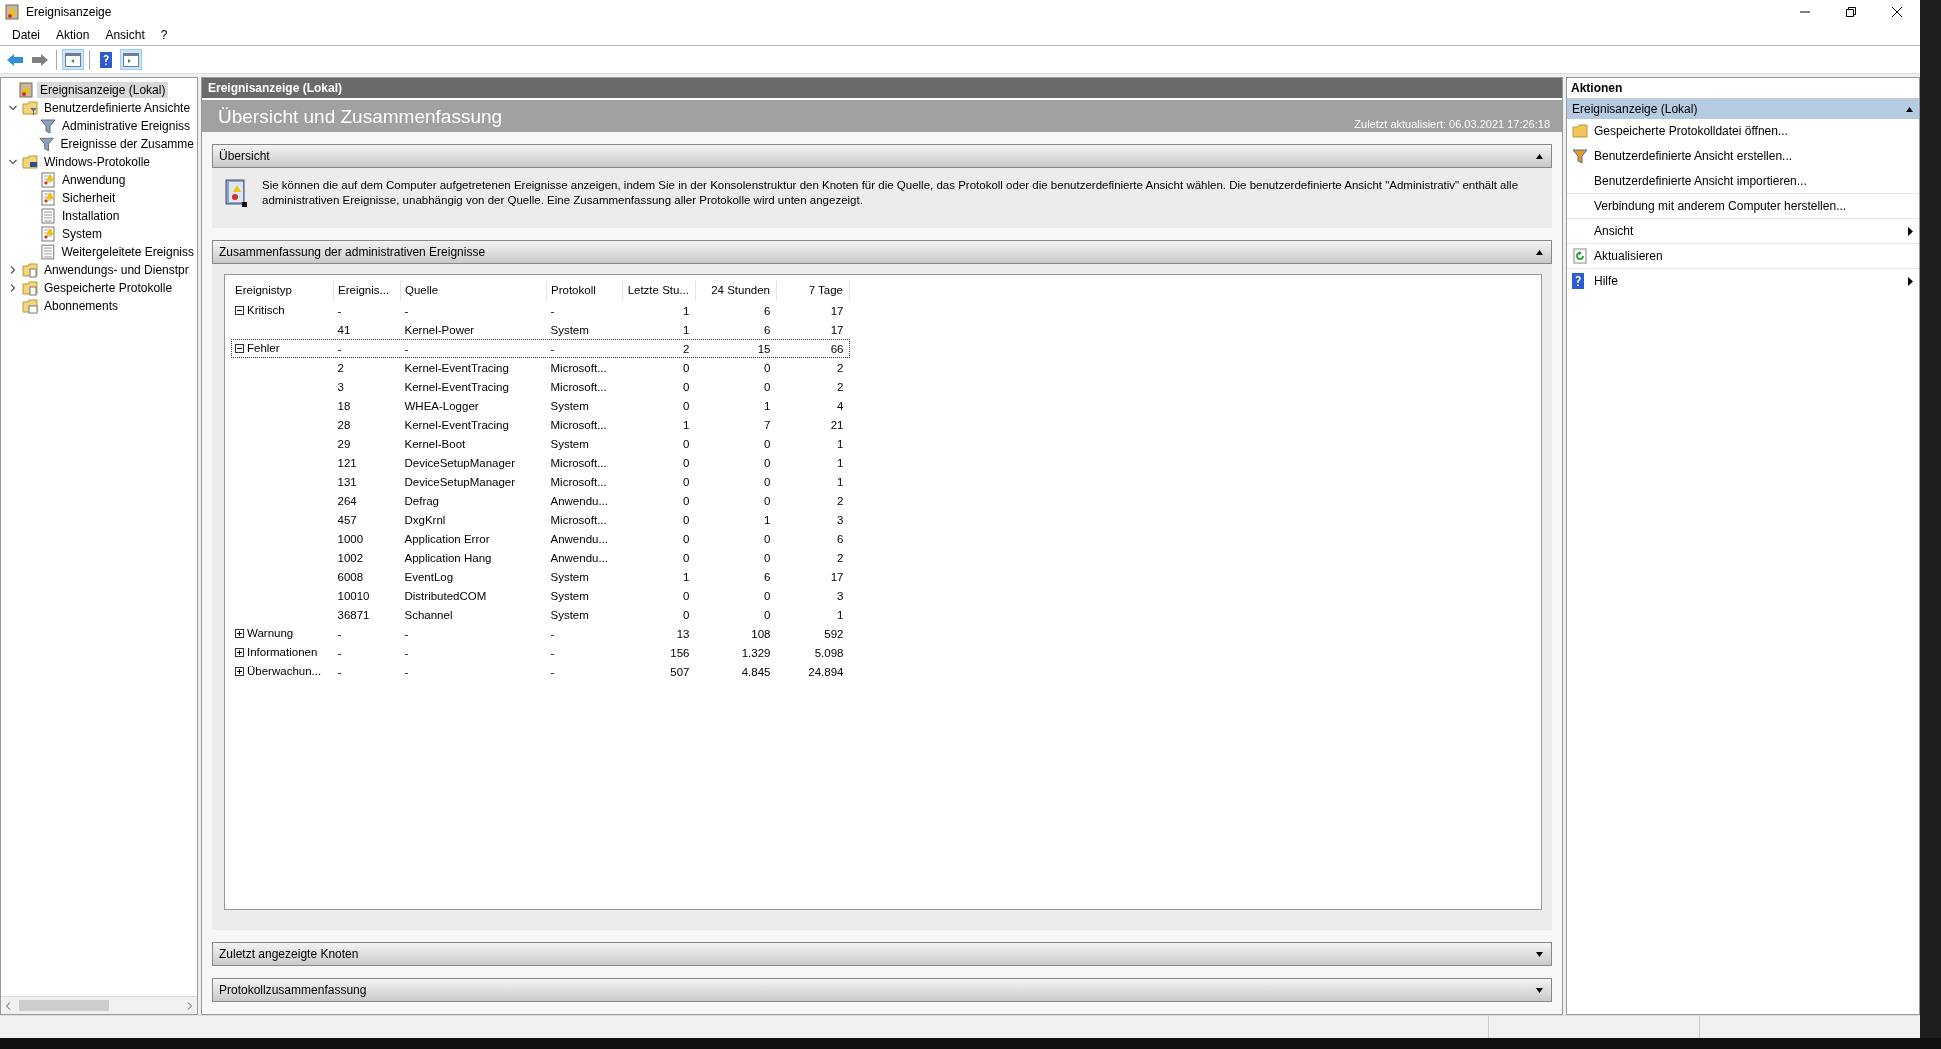 The height and width of the screenshot is (1049, 1941). I want to click on group-row: Informationen - - - 156 1.329 5.098, so click(540, 652).